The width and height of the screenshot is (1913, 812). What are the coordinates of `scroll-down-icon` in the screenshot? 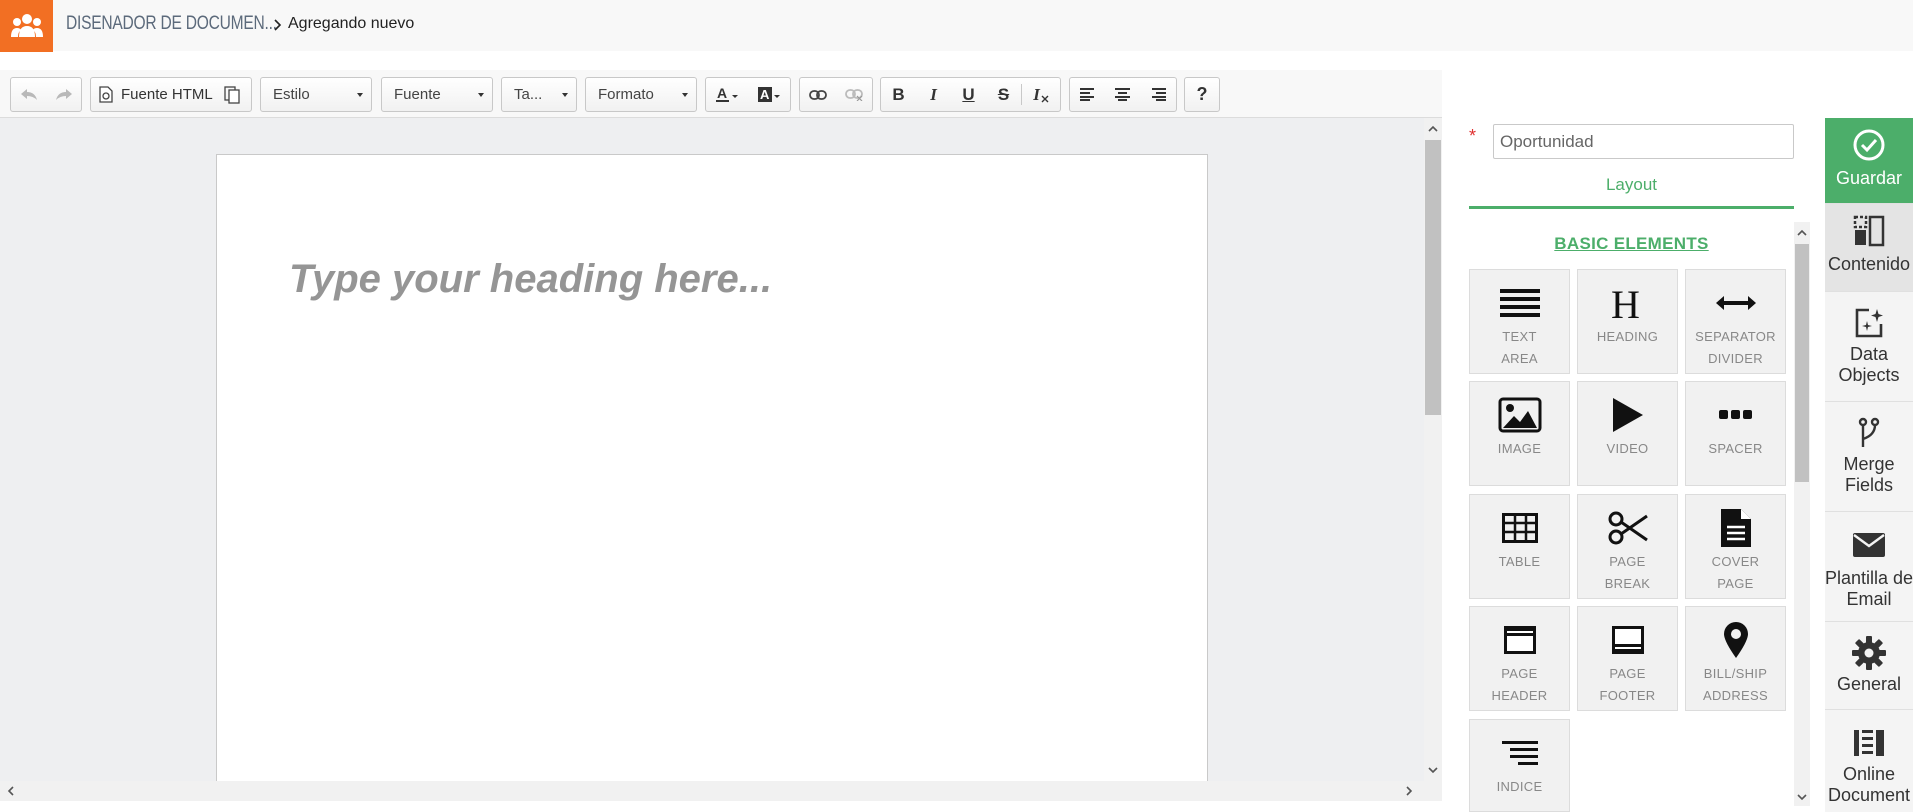 It's located at (1433, 770).